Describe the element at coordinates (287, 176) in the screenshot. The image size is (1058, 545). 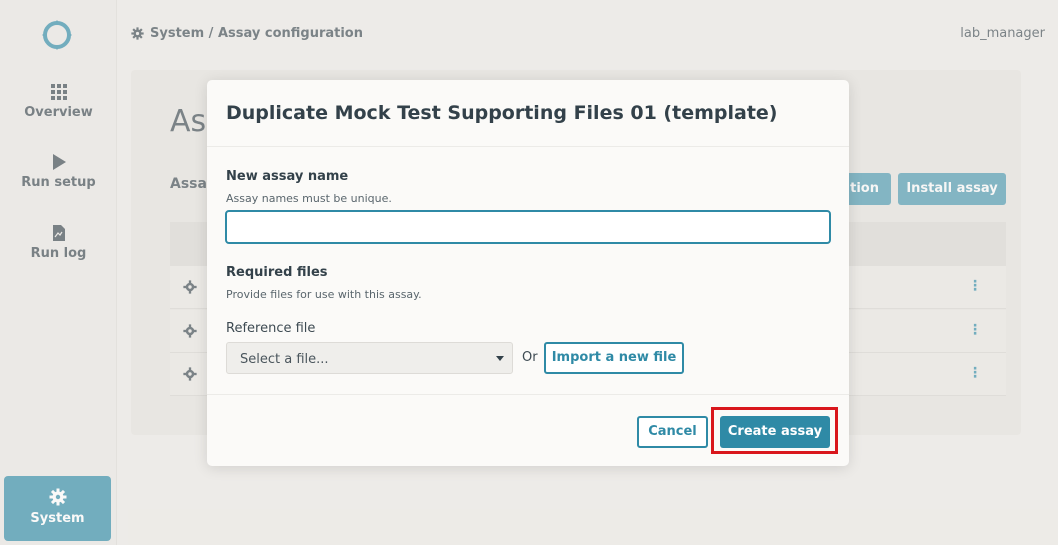
I see `assay-name-label: New assay name` at that location.